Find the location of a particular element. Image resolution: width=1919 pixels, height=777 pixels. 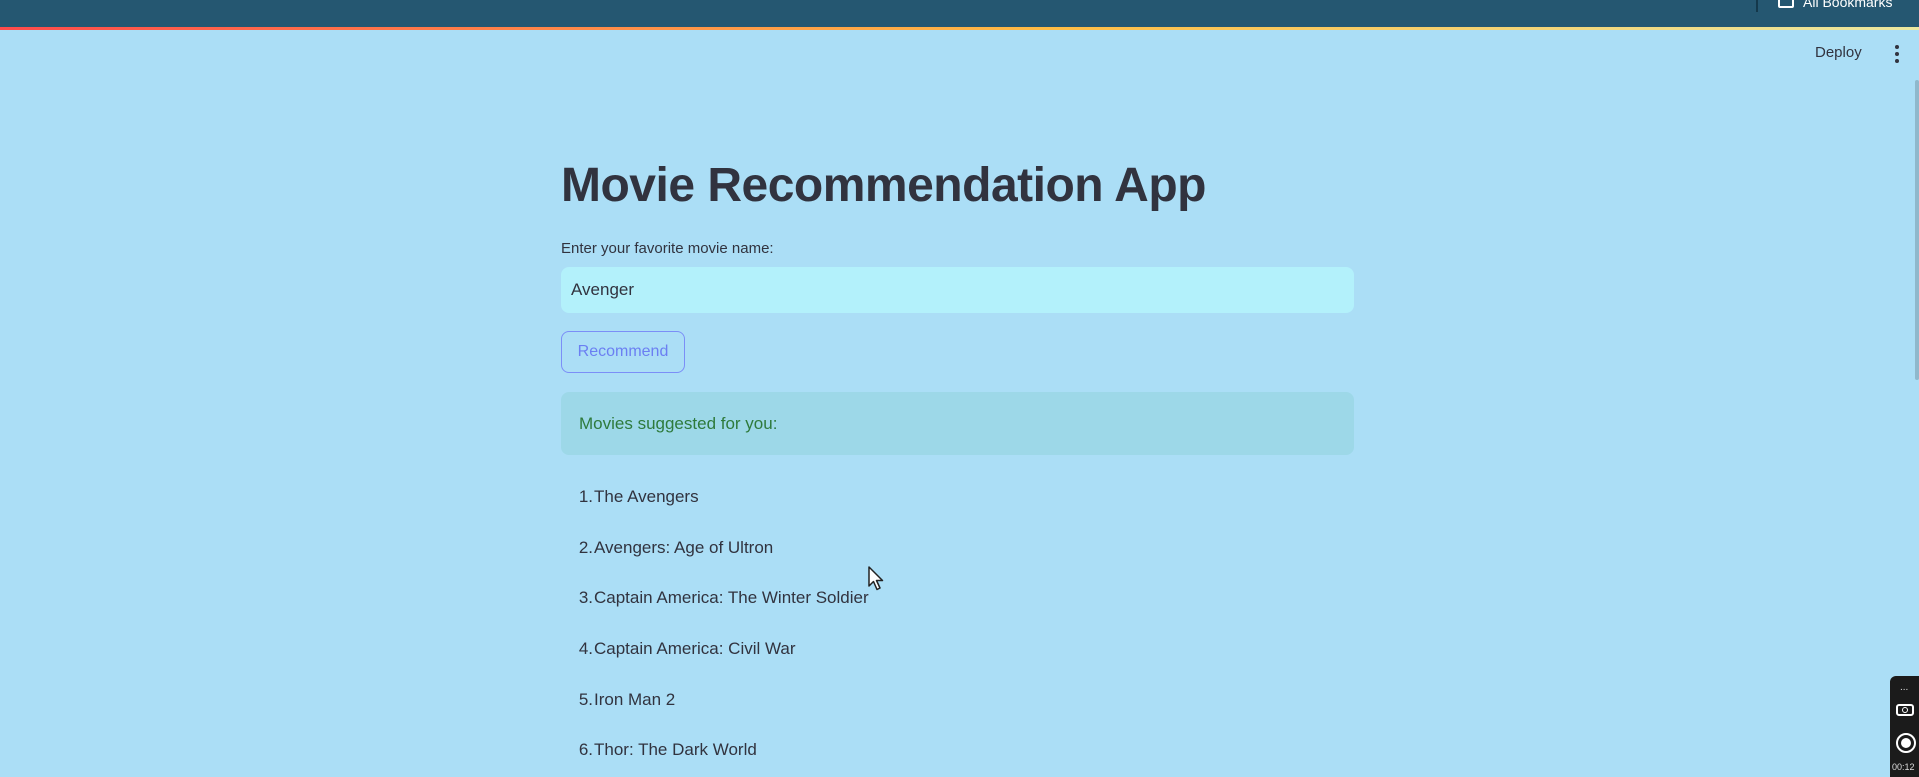

all-bookmarks-button: All Bookmarks is located at coordinates (1835, 5).